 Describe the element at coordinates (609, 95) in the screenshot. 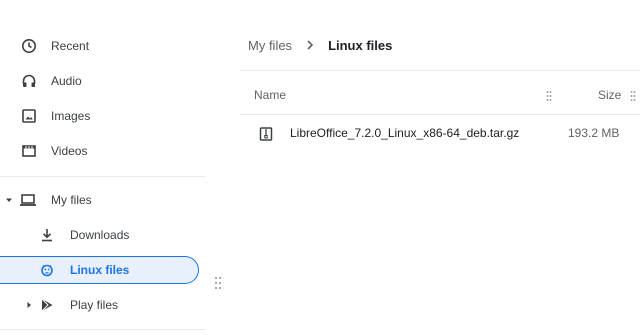

I see `column-header-size: Size` at that location.